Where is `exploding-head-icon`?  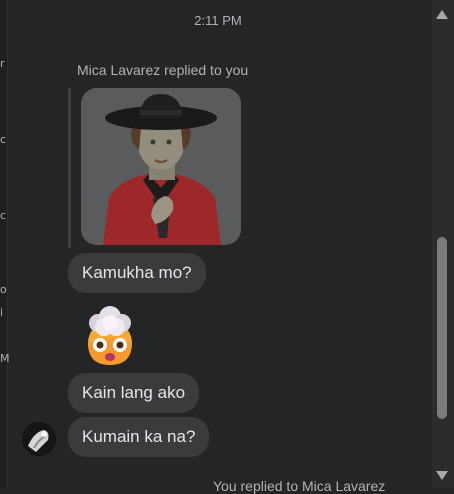 exploding-head-icon is located at coordinates (110, 335).